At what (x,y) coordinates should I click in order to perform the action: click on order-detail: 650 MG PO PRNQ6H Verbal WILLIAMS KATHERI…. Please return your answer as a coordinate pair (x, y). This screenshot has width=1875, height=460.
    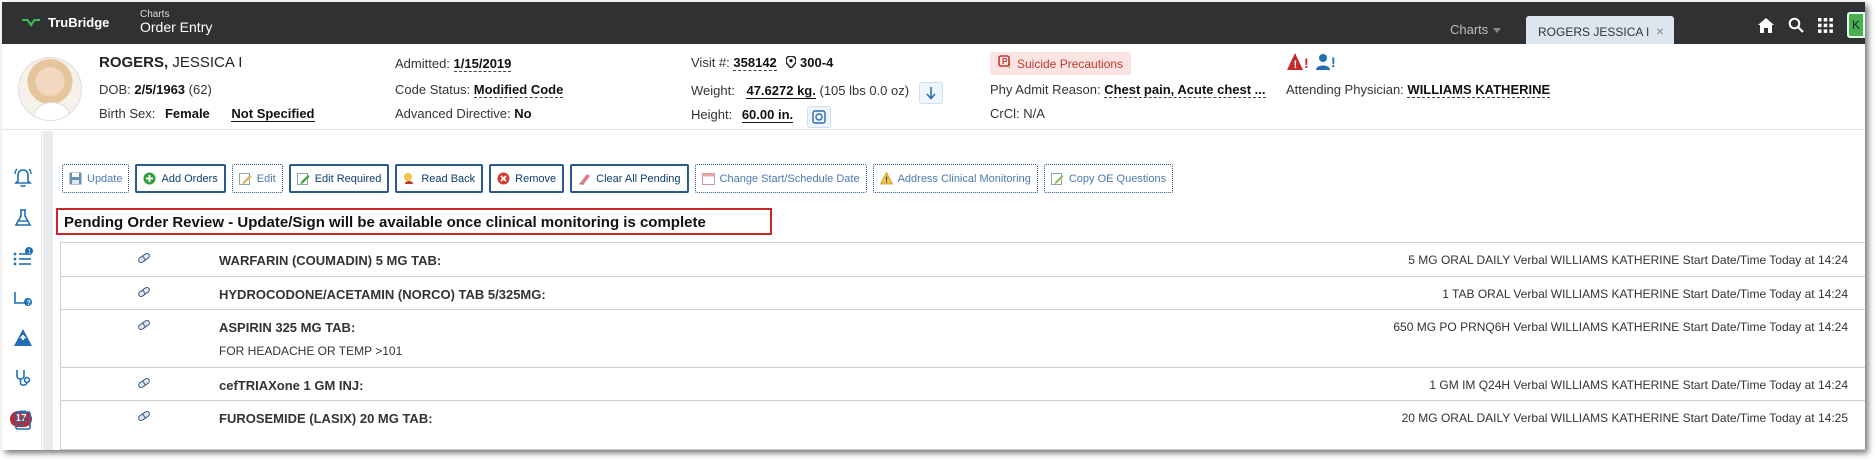
    Looking at the image, I should click on (1620, 327).